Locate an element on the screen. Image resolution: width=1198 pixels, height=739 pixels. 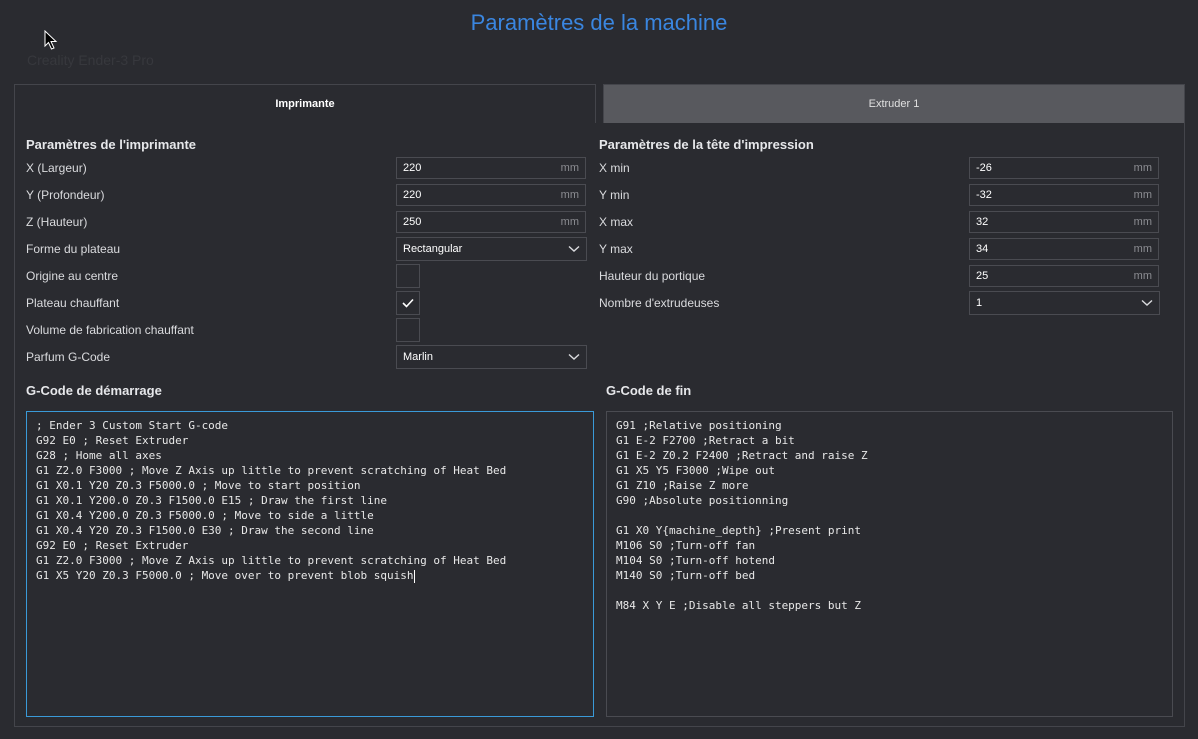
x-width-label: X (Largeur) is located at coordinates (56, 168).